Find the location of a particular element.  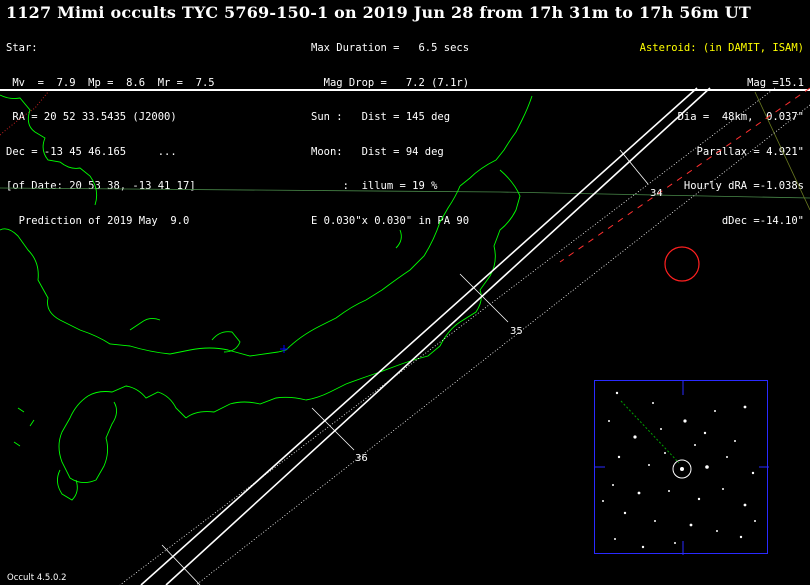

city-marker is located at coordinates (284, 349).